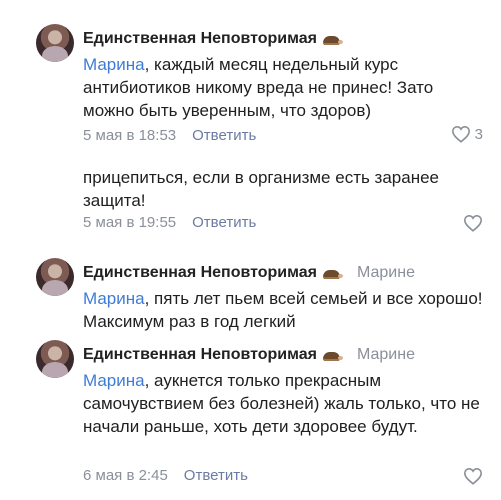  I want to click on comment-author: Единственная Неповторимая, so click(213, 39).